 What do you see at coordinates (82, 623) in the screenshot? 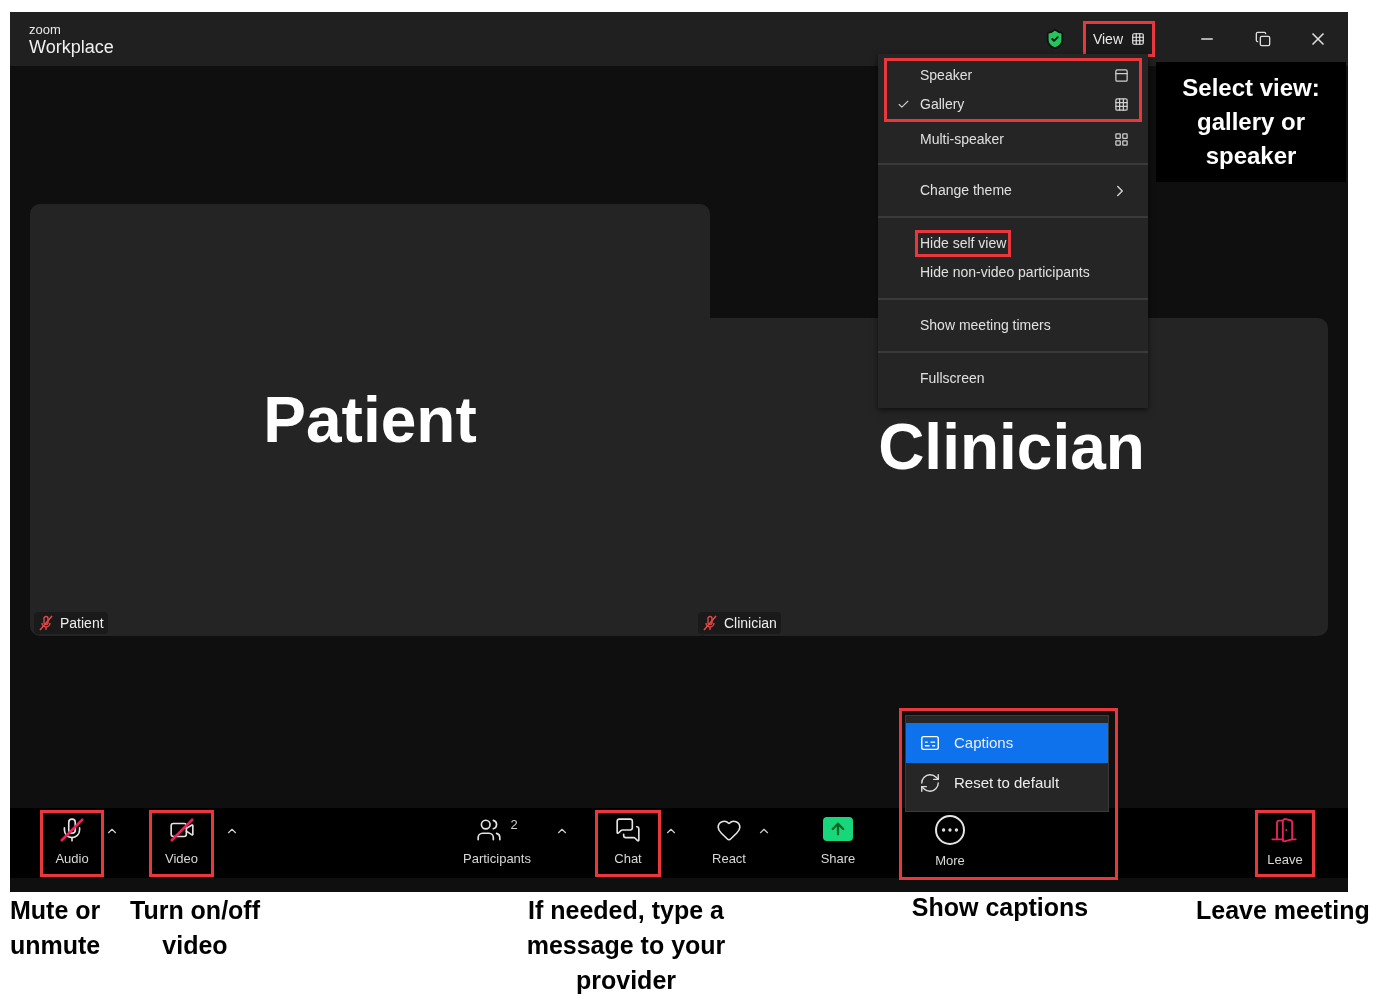
I see `participant-name: Patient` at bounding box center [82, 623].